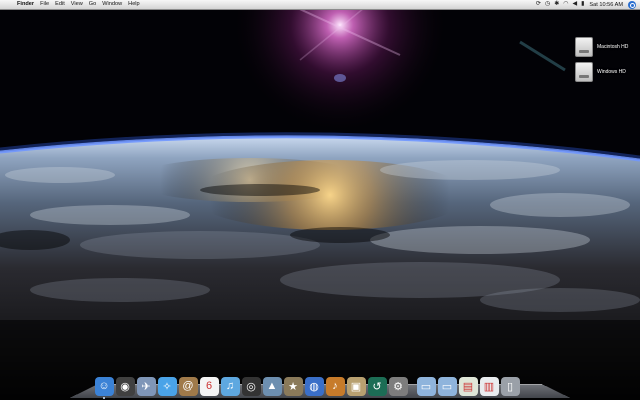 The image size is (640, 400). I want to click on dock-item-preview: ▣, so click(356, 386).